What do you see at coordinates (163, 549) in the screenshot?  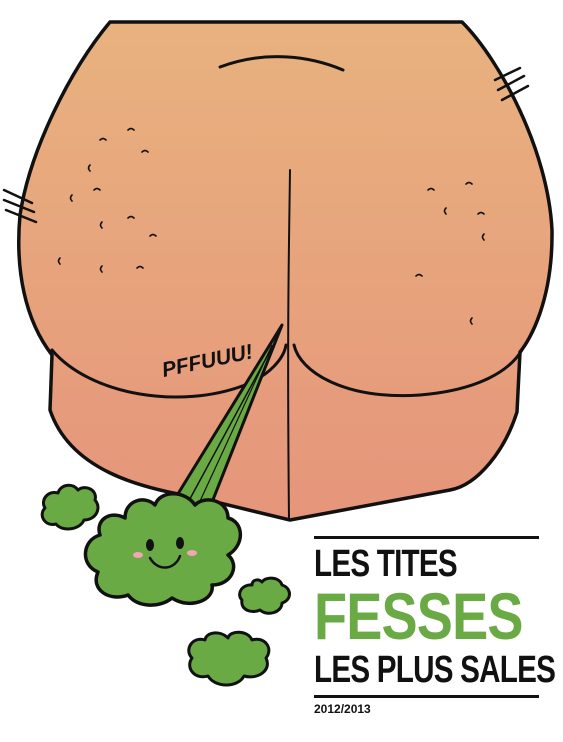 I see `gas-cloud-main` at bounding box center [163, 549].